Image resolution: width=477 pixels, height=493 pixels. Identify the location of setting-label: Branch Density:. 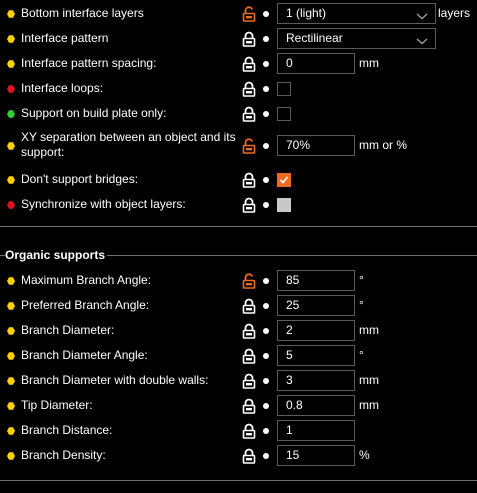
(63, 455).